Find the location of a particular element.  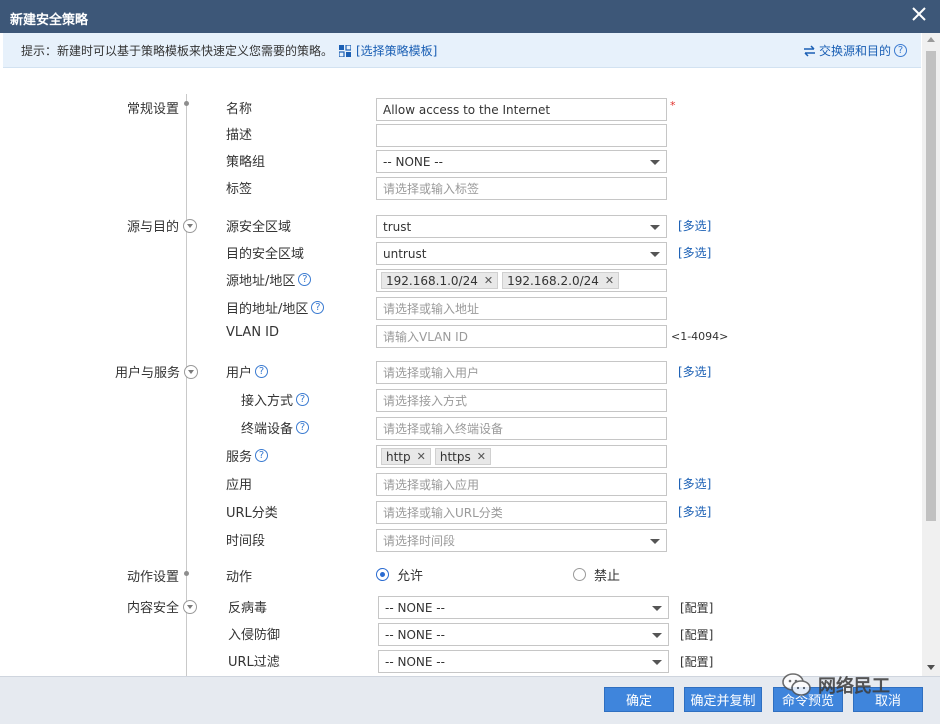

scroll-up-icon is located at coordinates (931, 39).